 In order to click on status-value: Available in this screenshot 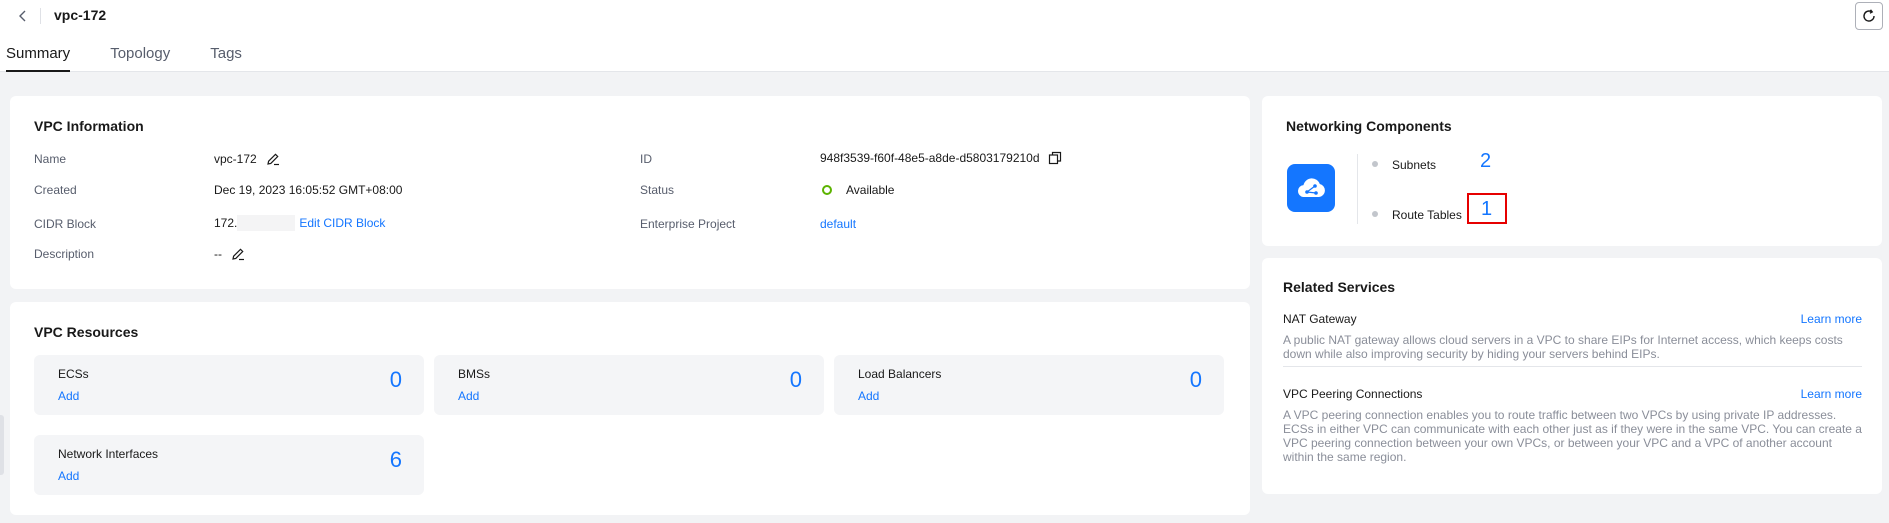, I will do `click(858, 190)`.